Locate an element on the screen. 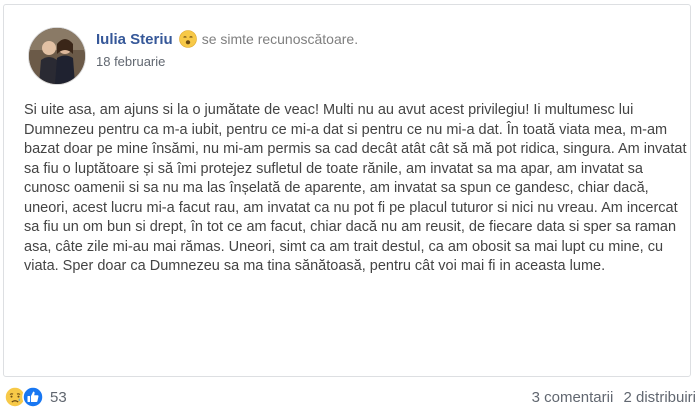  avatar is located at coordinates (57, 56).